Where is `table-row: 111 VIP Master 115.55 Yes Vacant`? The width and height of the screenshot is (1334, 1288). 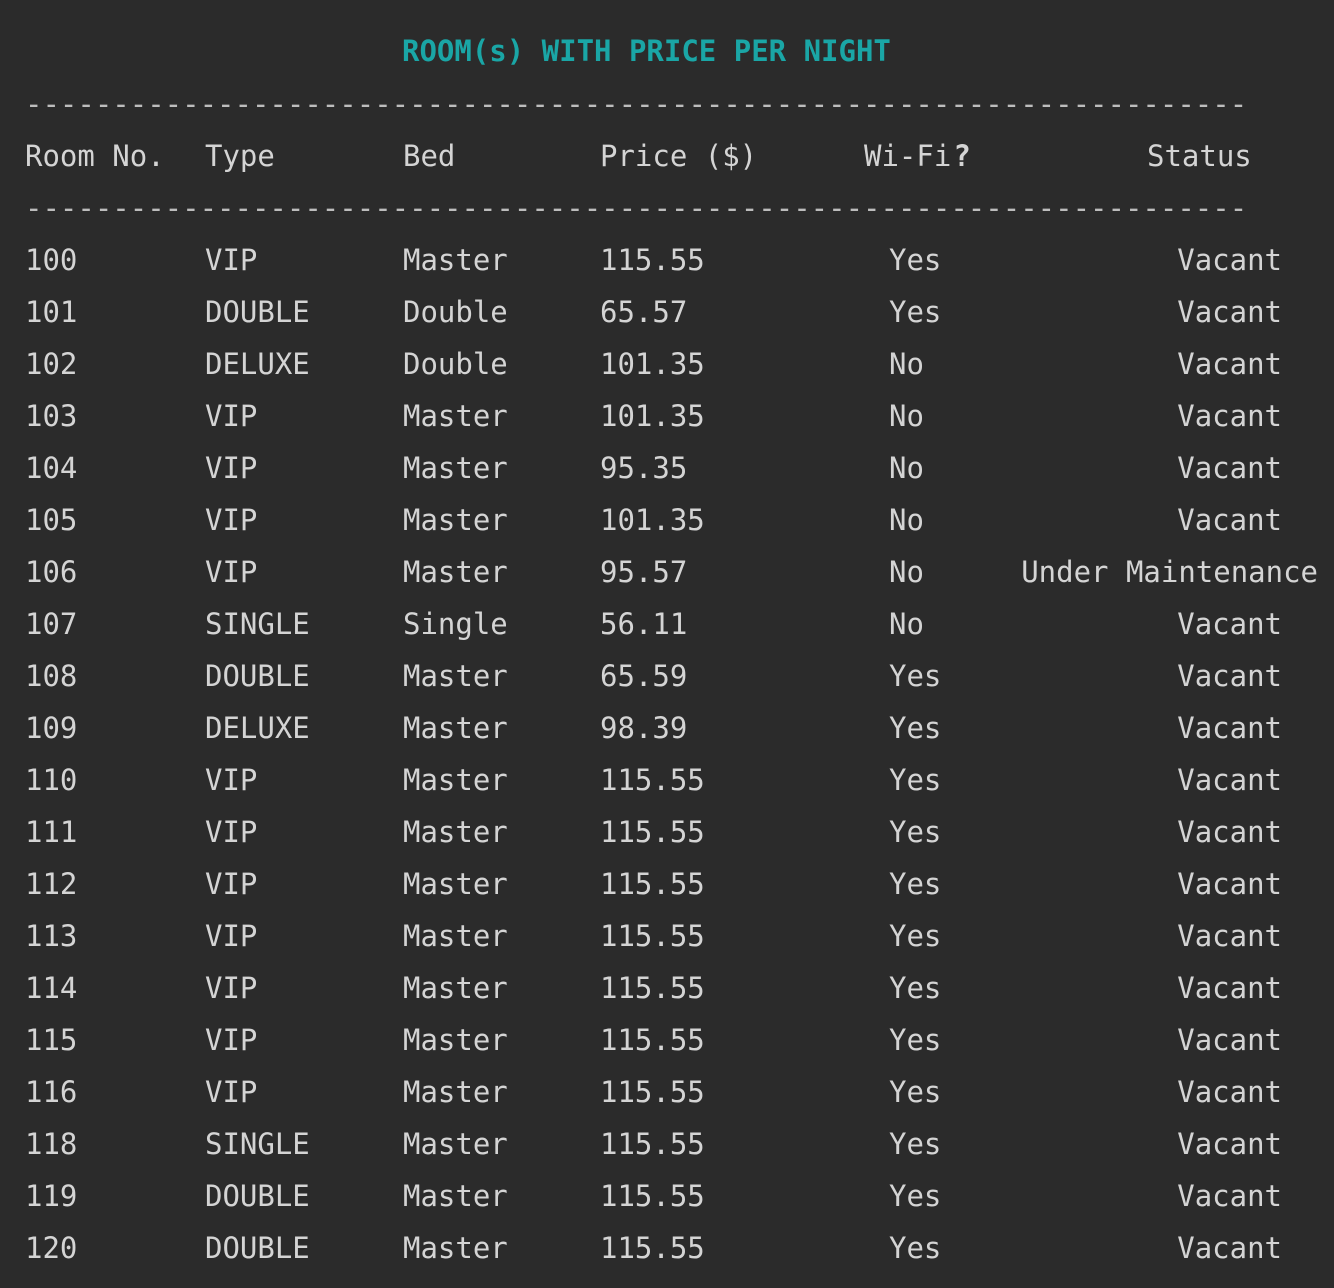
table-row: 111 VIP Master 115.55 Yes Vacant is located at coordinates (667, 832).